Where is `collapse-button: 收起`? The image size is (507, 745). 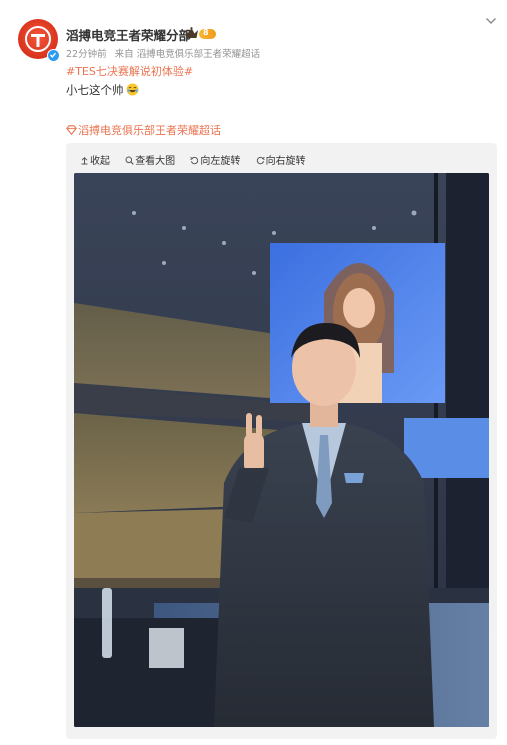 collapse-button: 收起 is located at coordinates (95, 159).